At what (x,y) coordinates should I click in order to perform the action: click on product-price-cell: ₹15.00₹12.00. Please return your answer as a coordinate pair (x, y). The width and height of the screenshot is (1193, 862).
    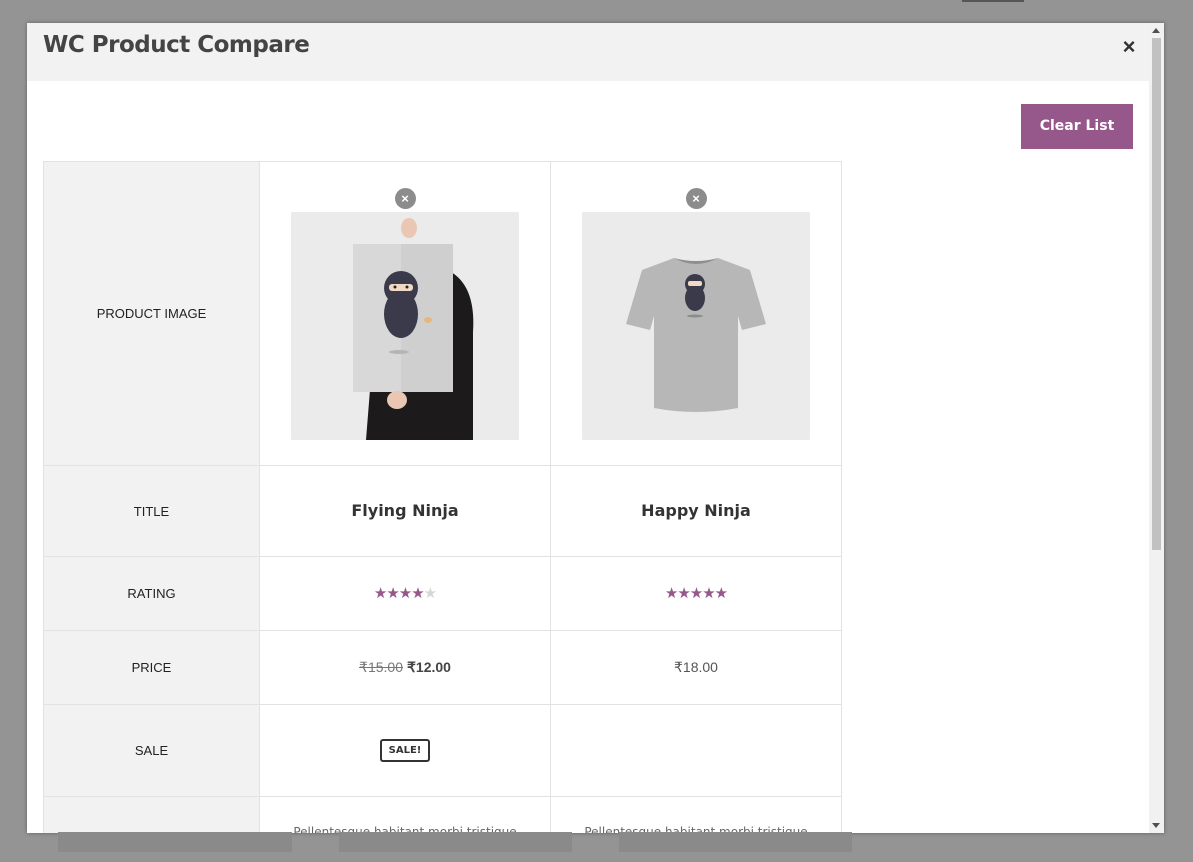
    Looking at the image, I should click on (405, 668).